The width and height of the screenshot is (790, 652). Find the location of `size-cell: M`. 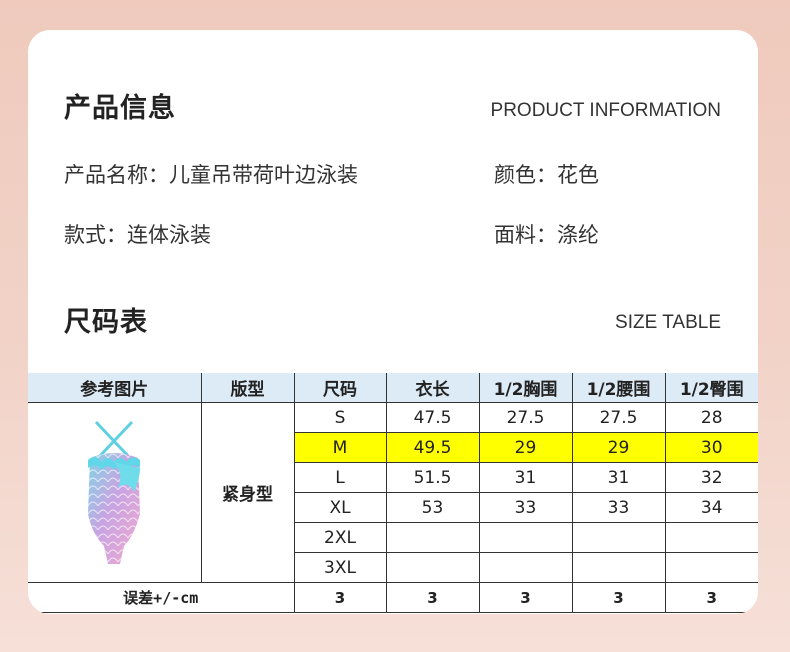

size-cell: M is located at coordinates (340, 447).